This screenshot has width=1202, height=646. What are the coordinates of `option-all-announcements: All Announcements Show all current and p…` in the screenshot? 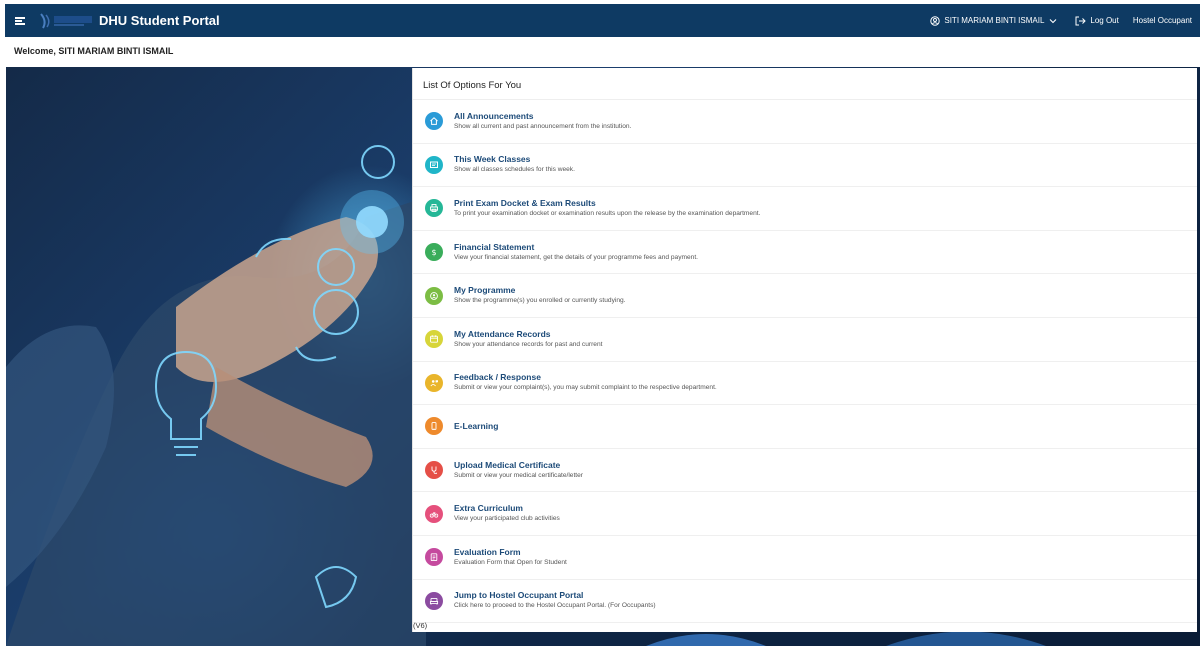 It's located at (805, 122).